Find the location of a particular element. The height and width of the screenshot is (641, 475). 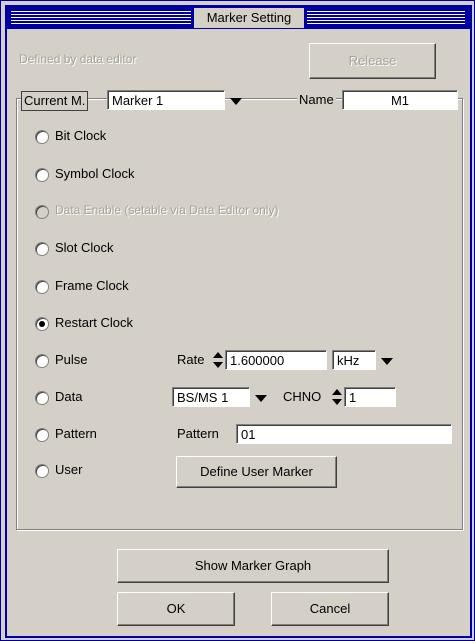

option-label-slot-clock: Slot Clock is located at coordinates (84, 247).